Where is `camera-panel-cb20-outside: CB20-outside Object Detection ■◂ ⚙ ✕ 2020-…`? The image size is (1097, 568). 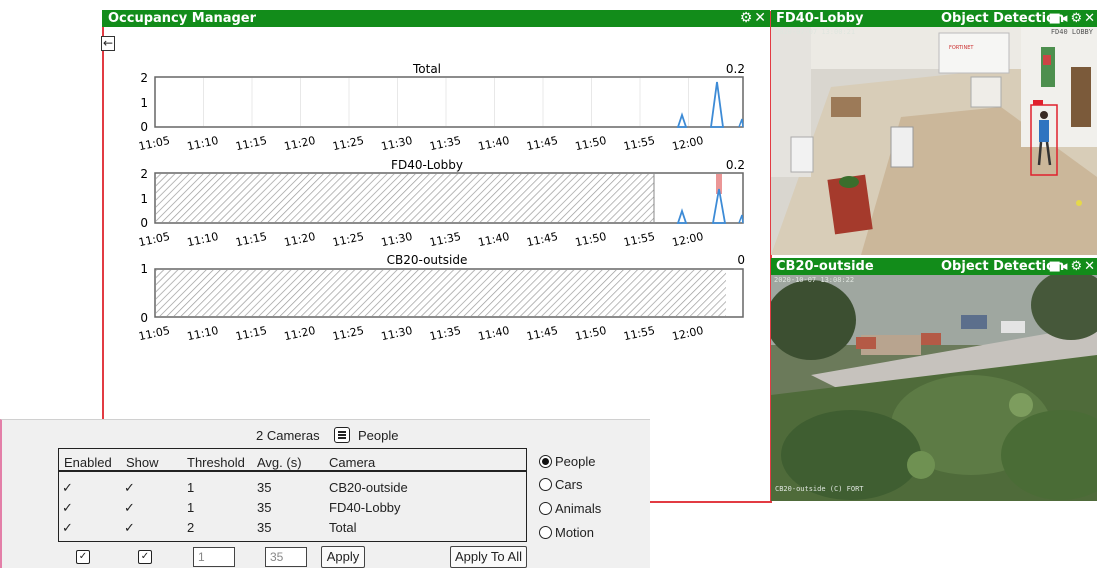 camera-panel-cb20-outside: CB20-outside Object Detection ■◂ ⚙ ✕ 2020-… is located at coordinates (934, 379).